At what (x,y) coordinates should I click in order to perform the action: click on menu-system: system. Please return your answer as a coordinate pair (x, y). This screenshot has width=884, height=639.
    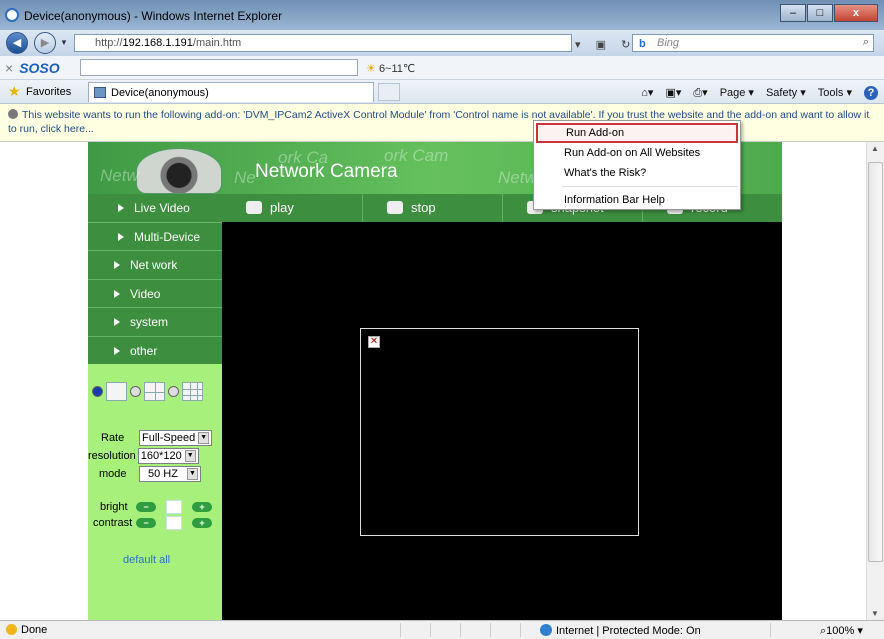
    Looking at the image, I should click on (155, 322).